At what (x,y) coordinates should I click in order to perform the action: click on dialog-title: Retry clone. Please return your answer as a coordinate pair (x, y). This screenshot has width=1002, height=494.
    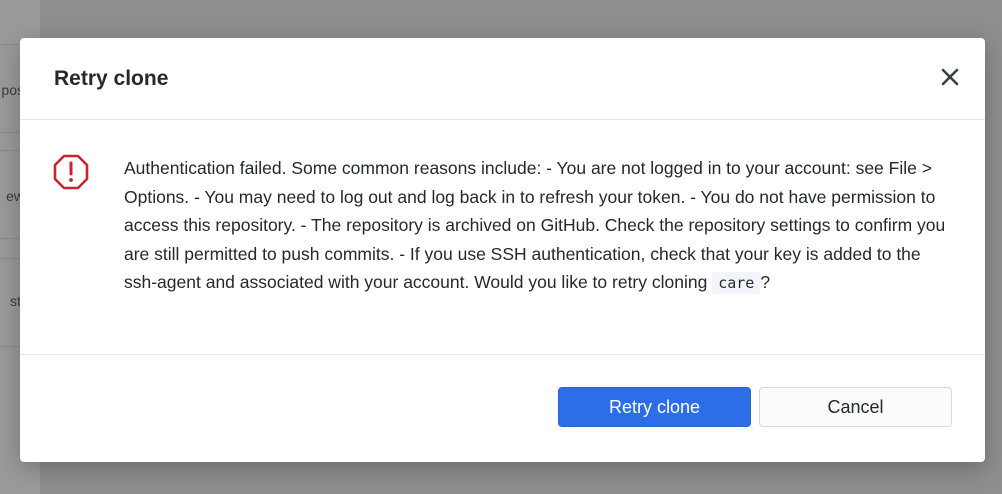
    Looking at the image, I should click on (111, 78).